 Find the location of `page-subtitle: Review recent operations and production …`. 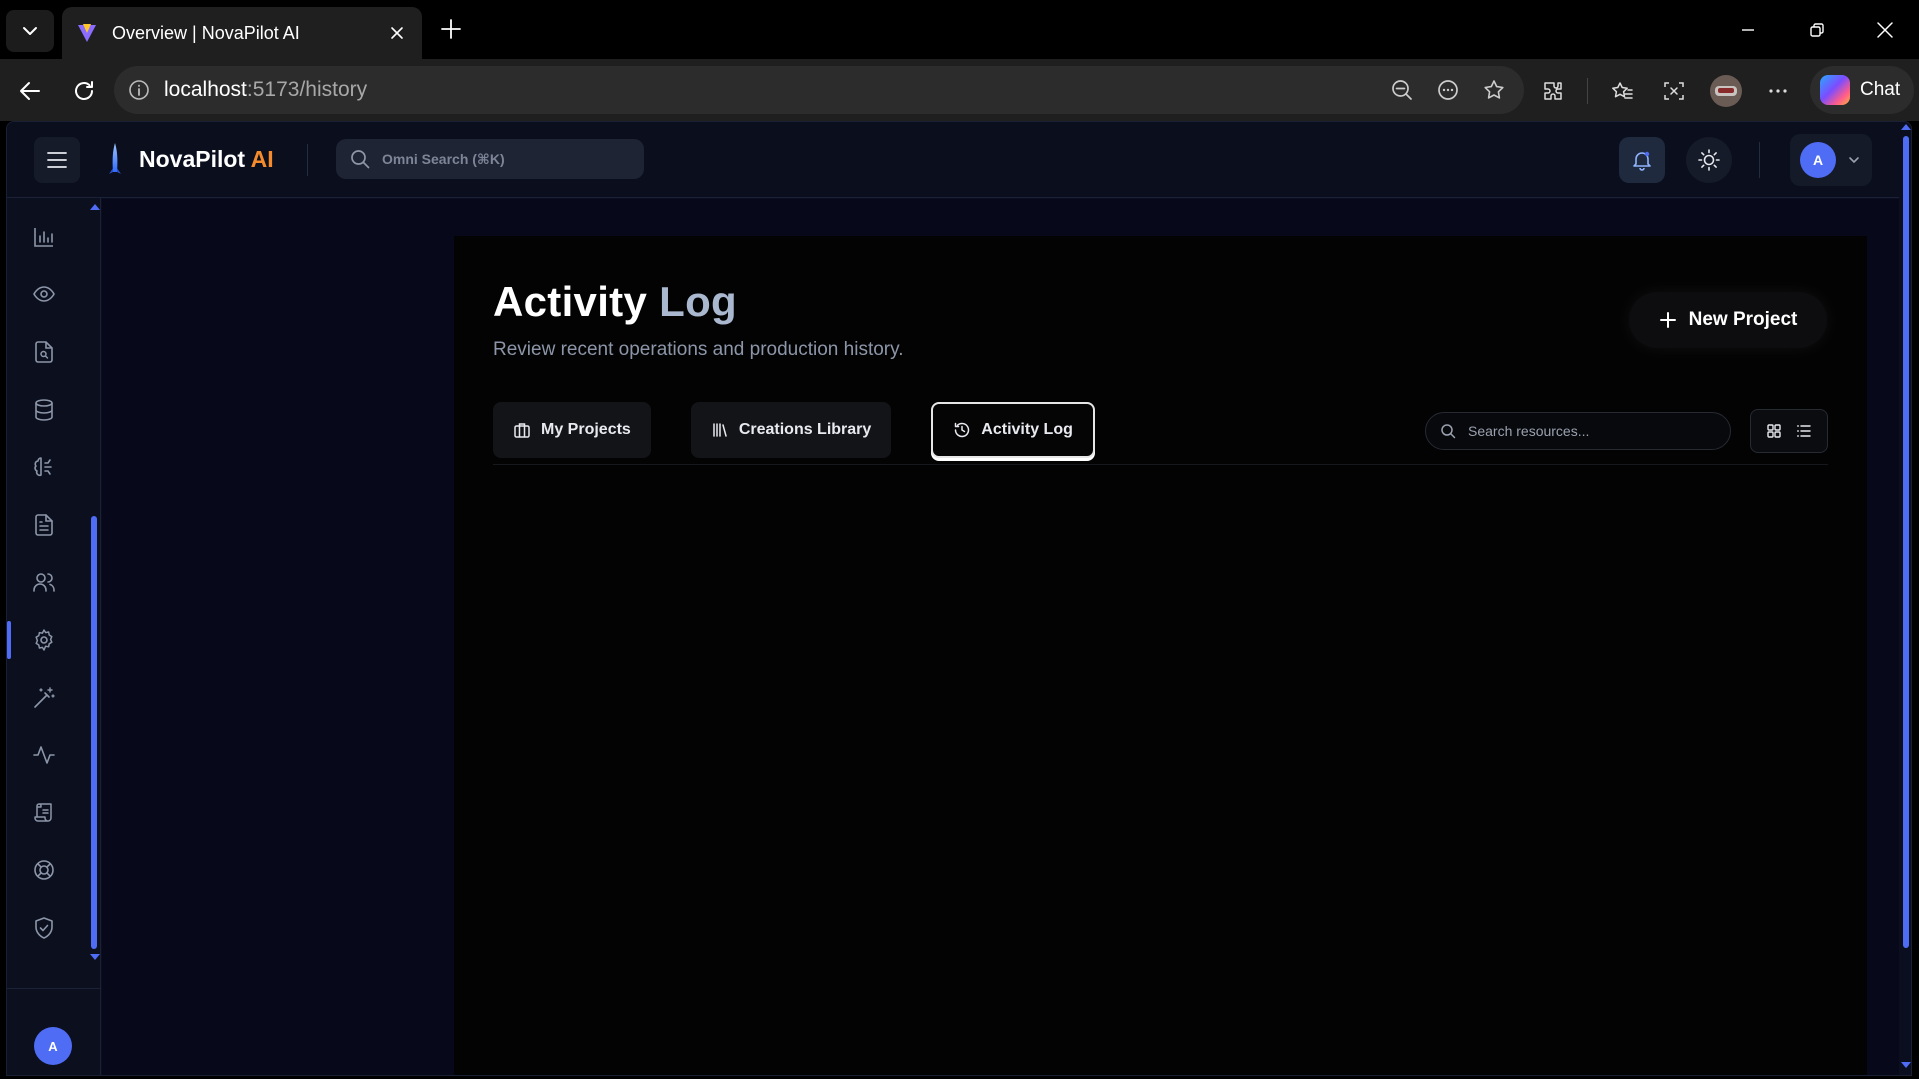

page-subtitle: Review recent operations and production … is located at coordinates (698, 349).